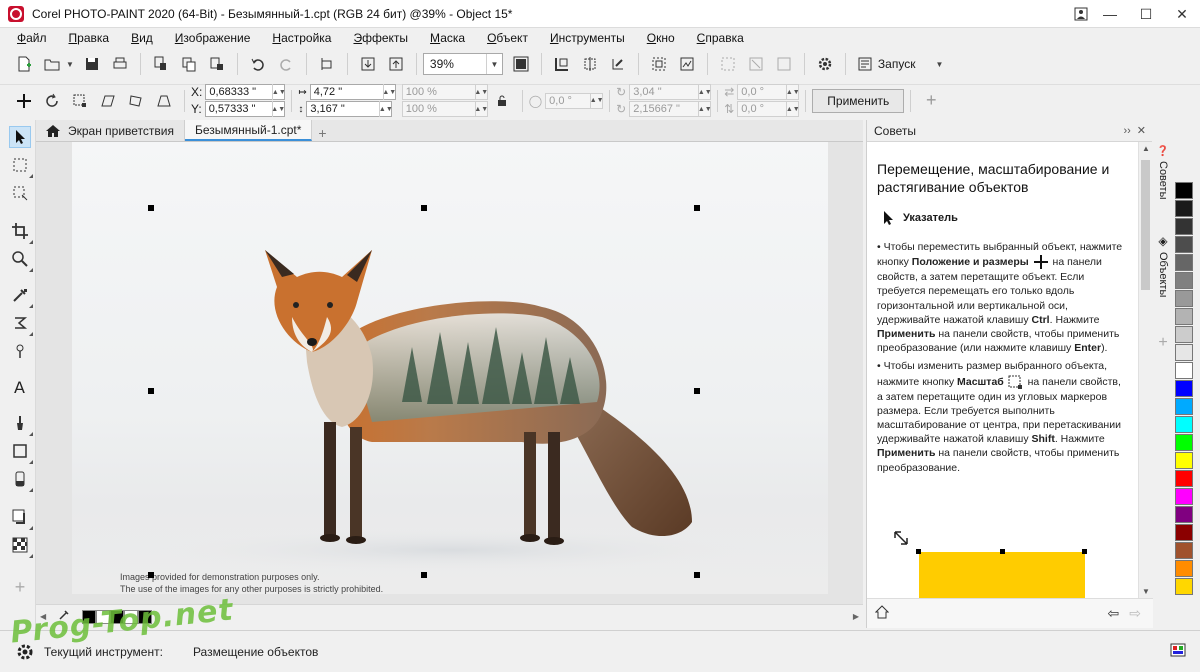  Describe the element at coordinates (21, 232) in the screenshot. I see `crop-tool-icon` at that location.